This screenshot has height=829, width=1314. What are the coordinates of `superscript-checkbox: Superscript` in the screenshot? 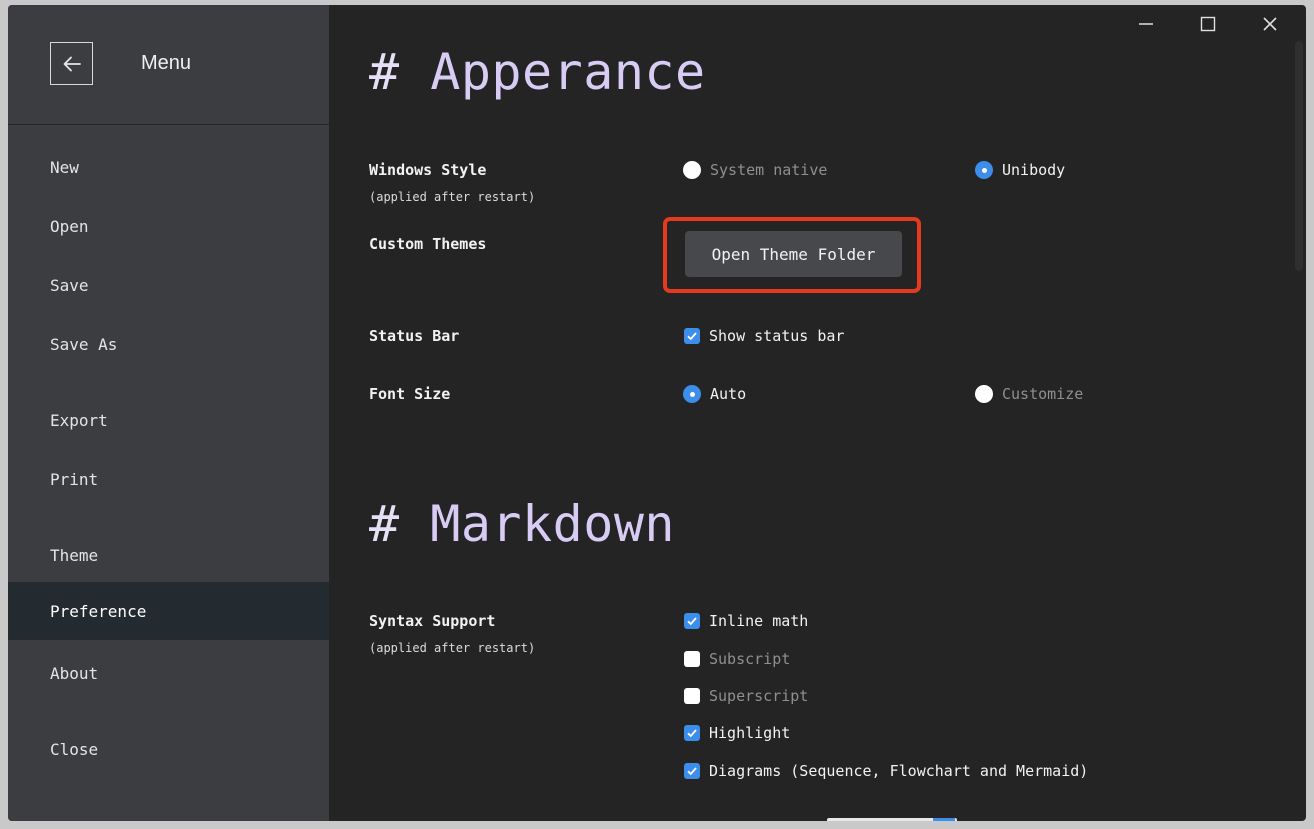 It's located at (746, 696).